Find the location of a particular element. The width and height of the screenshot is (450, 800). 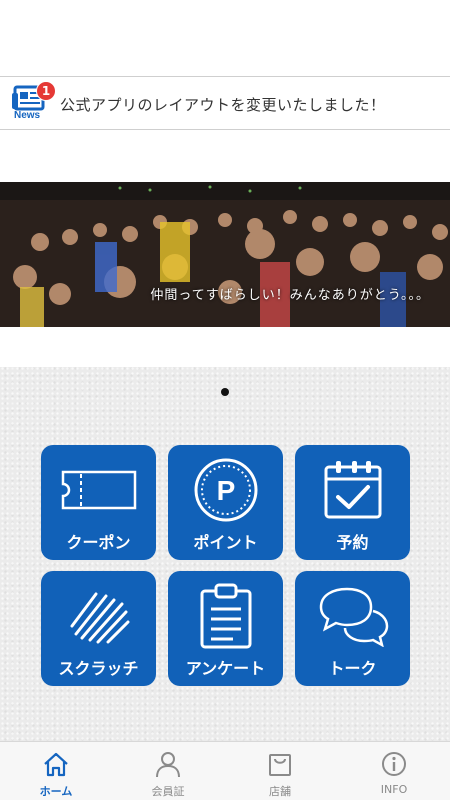

chat-bubbles-icon is located at coordinates (352, 616).